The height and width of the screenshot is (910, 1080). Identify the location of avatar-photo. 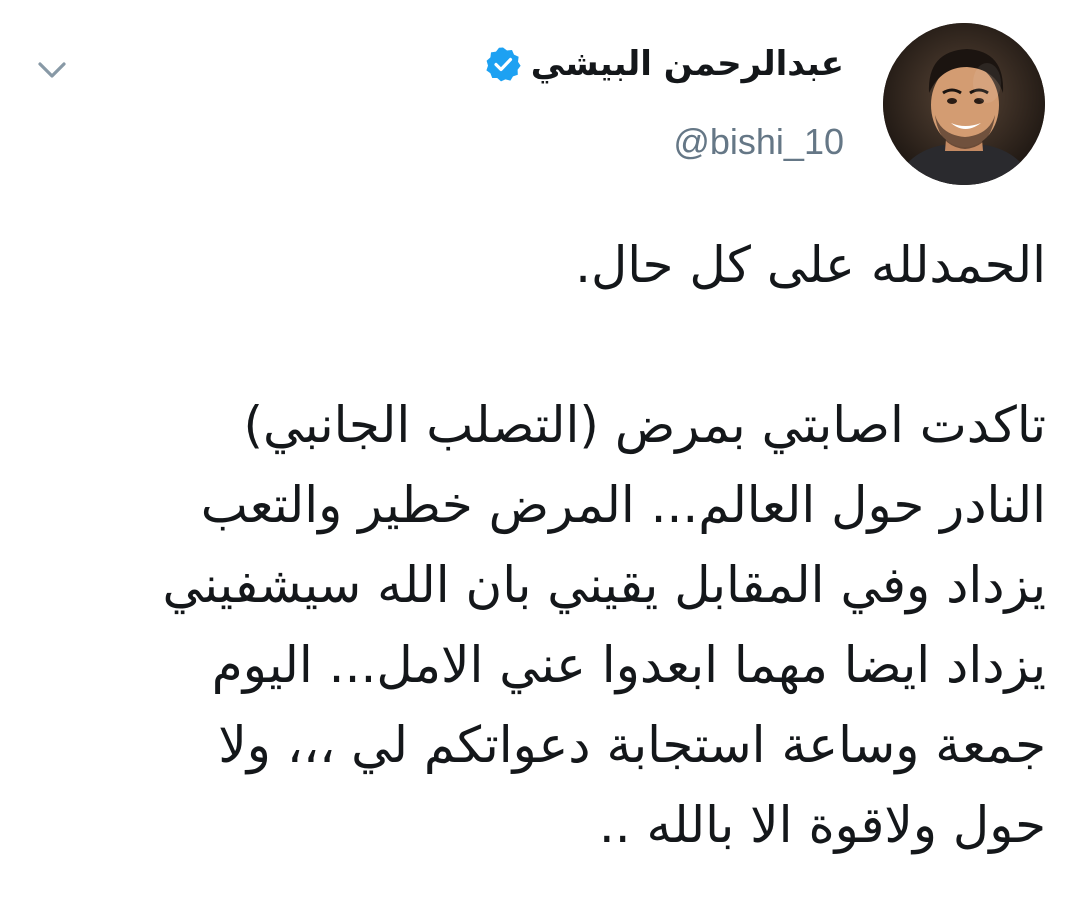
(964, 104).